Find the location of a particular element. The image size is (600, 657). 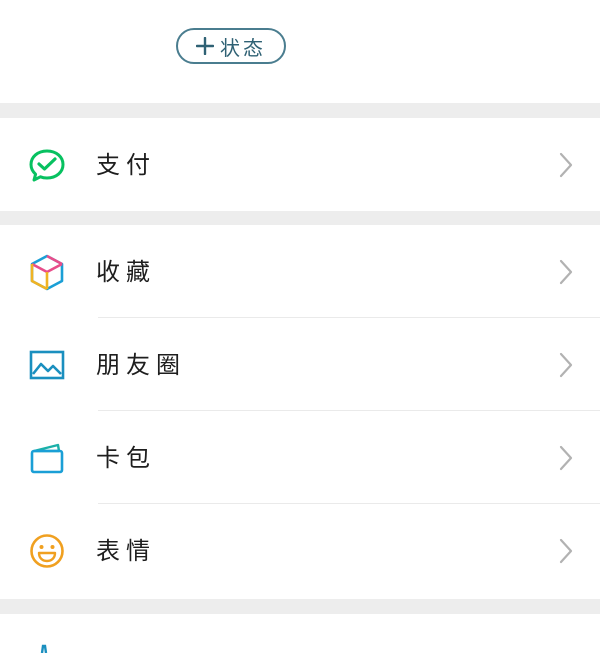

moments-picture-icon is located at coordinates (47, 365).